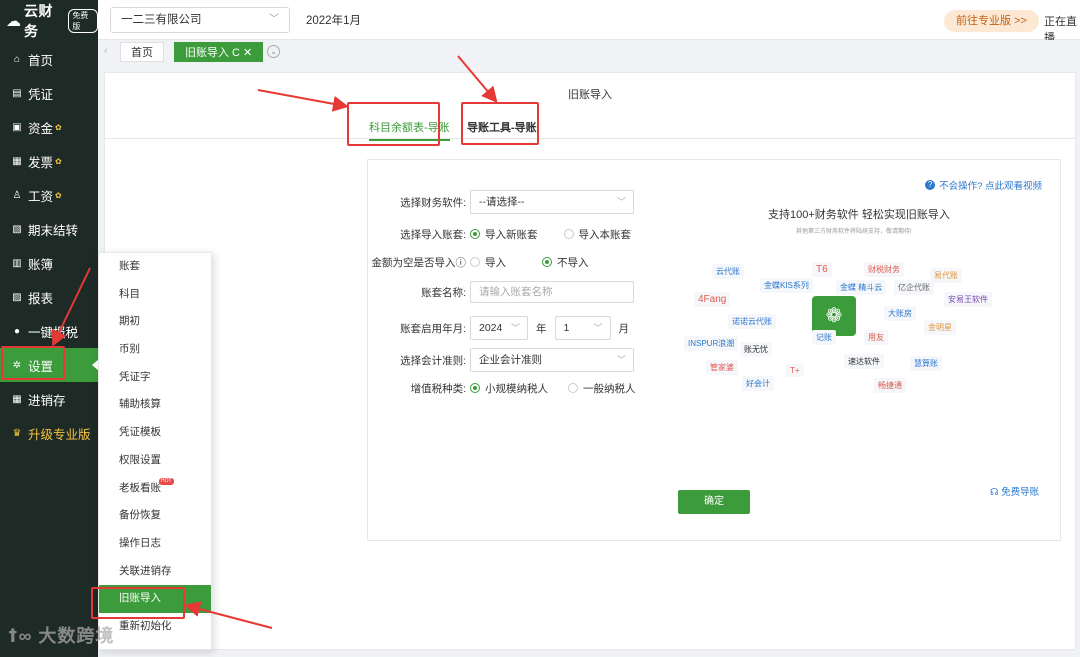 This screenshot has height=657, width=1080. Describe the element at coordinates (161, 20) in the screenshot. I see `company-name: 一二三有限公司` at that location.